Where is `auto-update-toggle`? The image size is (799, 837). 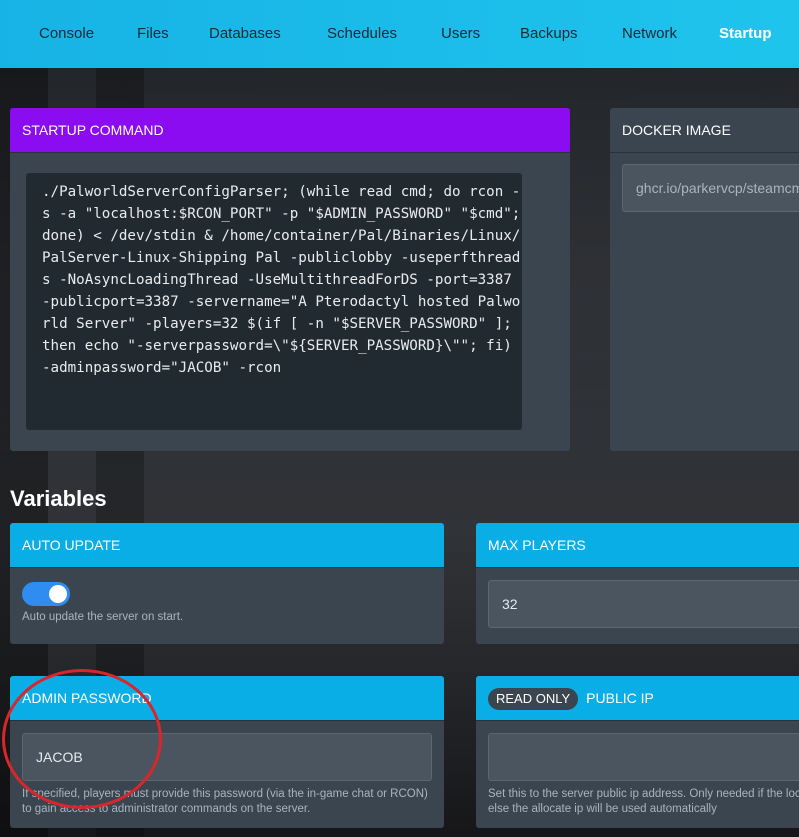
auto-update-toggle is located at coordinates (46, 594).